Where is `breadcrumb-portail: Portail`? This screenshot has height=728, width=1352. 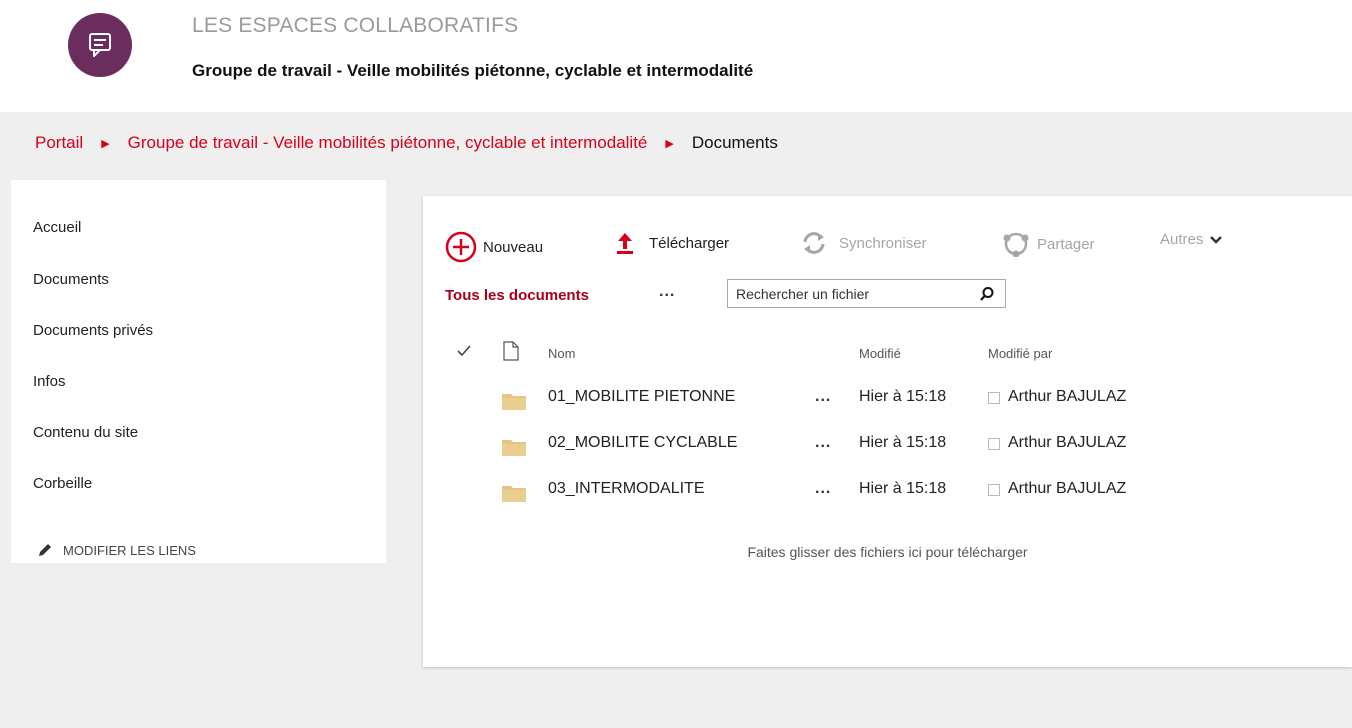 breadcrumb-portail: Portail is located at coordinates (59, 143).